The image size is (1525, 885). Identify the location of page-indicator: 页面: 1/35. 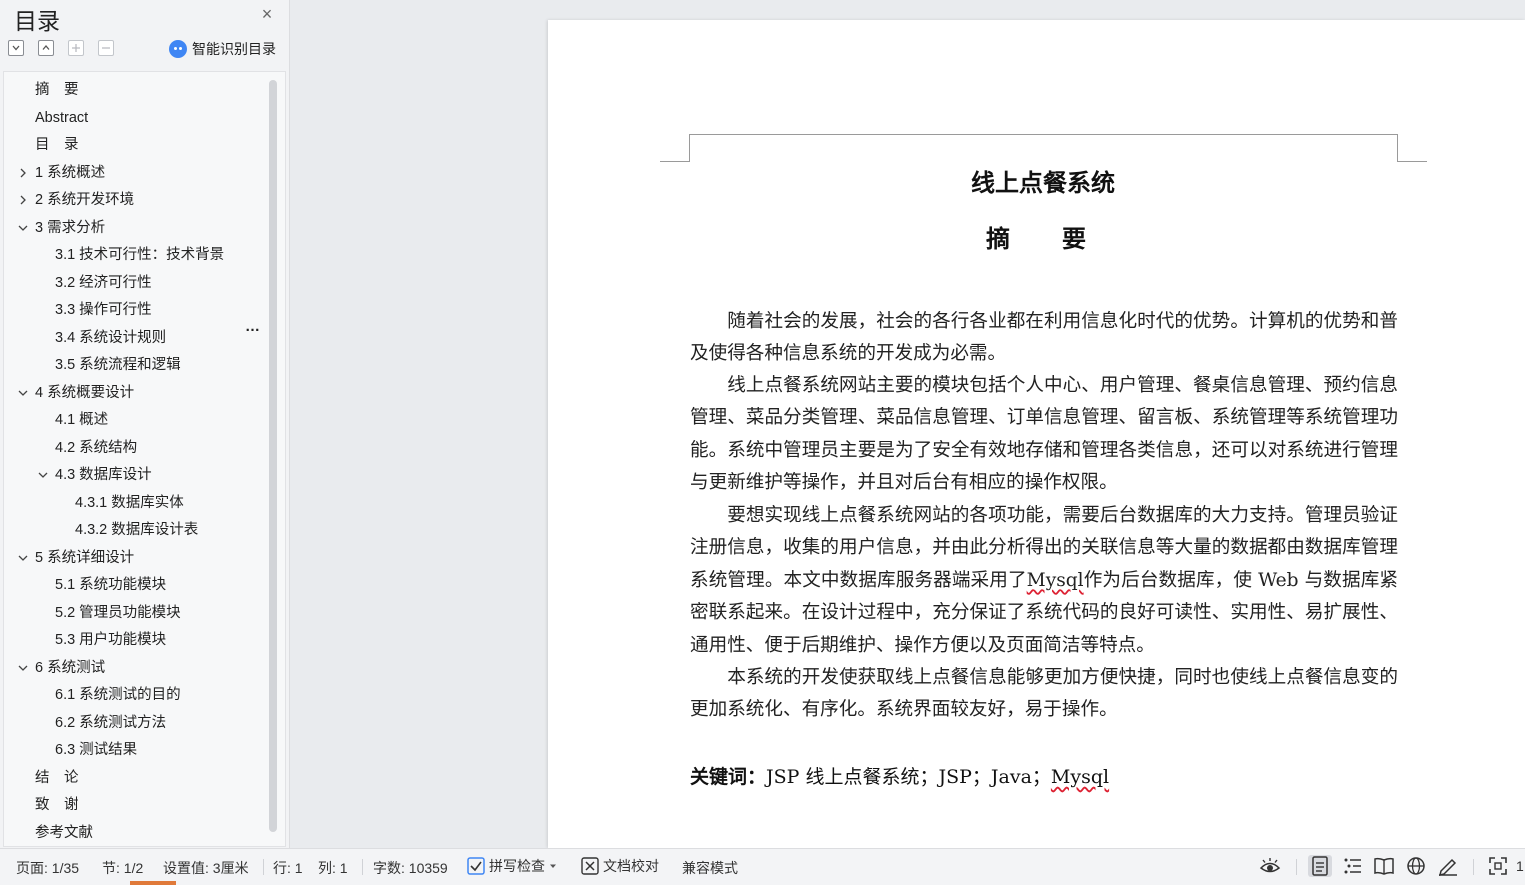
(47, 868).